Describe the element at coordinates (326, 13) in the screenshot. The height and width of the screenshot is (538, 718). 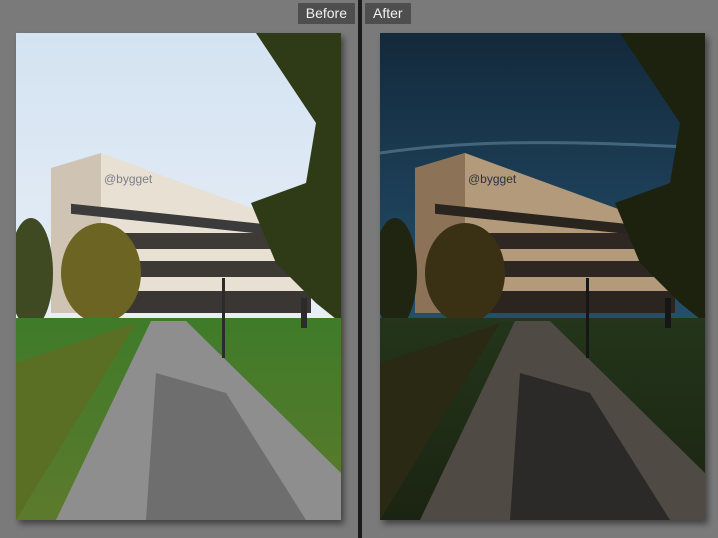
I see `before-label: Before` at that location.